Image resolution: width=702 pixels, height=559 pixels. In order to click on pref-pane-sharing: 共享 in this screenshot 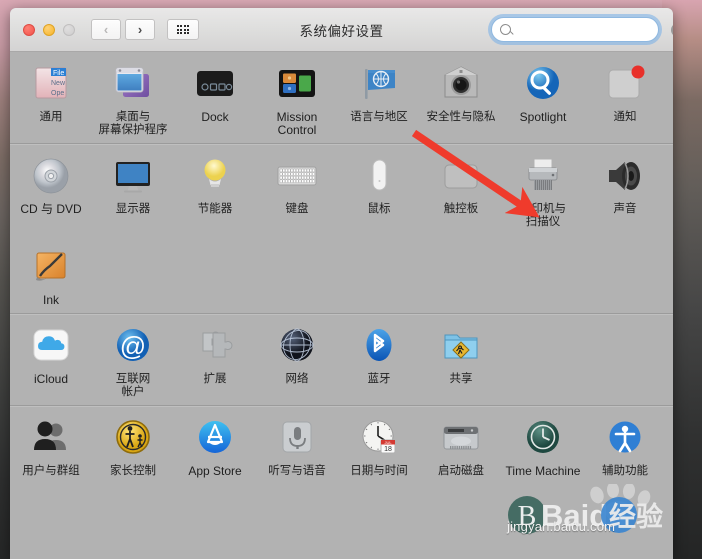, I will do `click(461, 359)`.